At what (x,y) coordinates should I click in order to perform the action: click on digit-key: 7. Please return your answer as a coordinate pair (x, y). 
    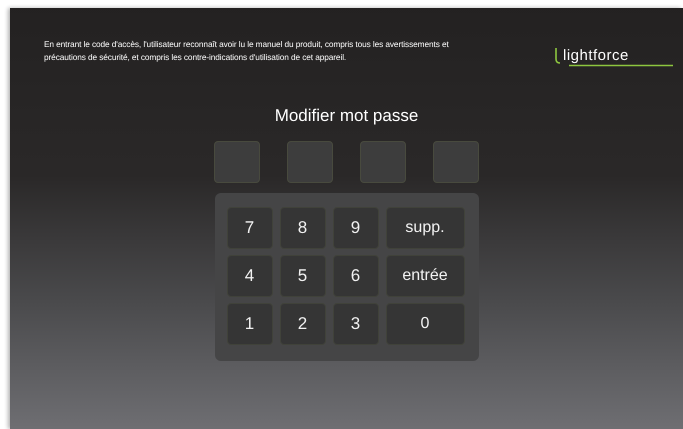
    Looking at the image, I should click on (249, 228).